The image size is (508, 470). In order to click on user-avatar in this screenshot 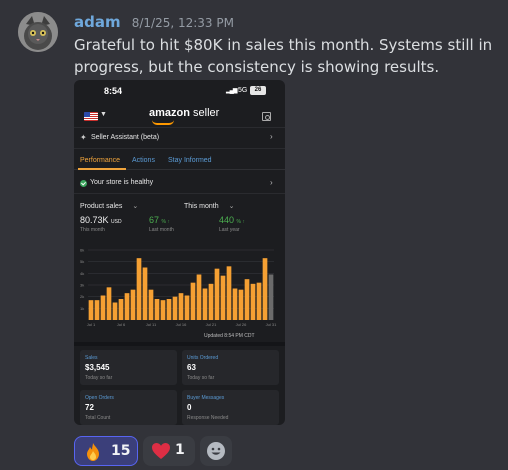, I will do `click(38, 32)`.